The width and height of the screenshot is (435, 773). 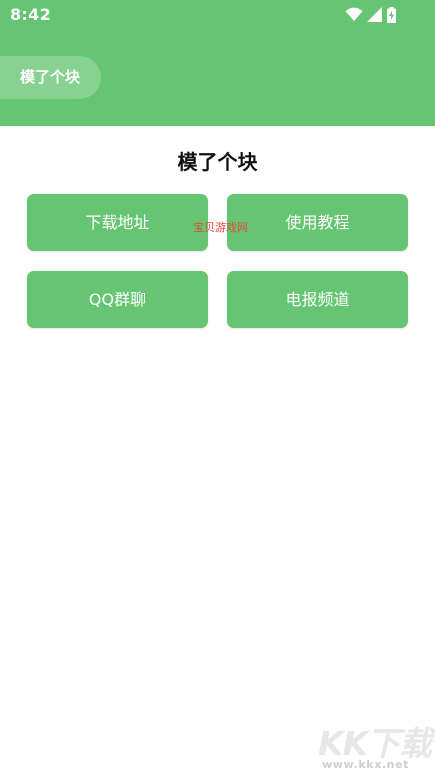 I want to click on download-address-button: 下载地址, so click(x=117, y=222).